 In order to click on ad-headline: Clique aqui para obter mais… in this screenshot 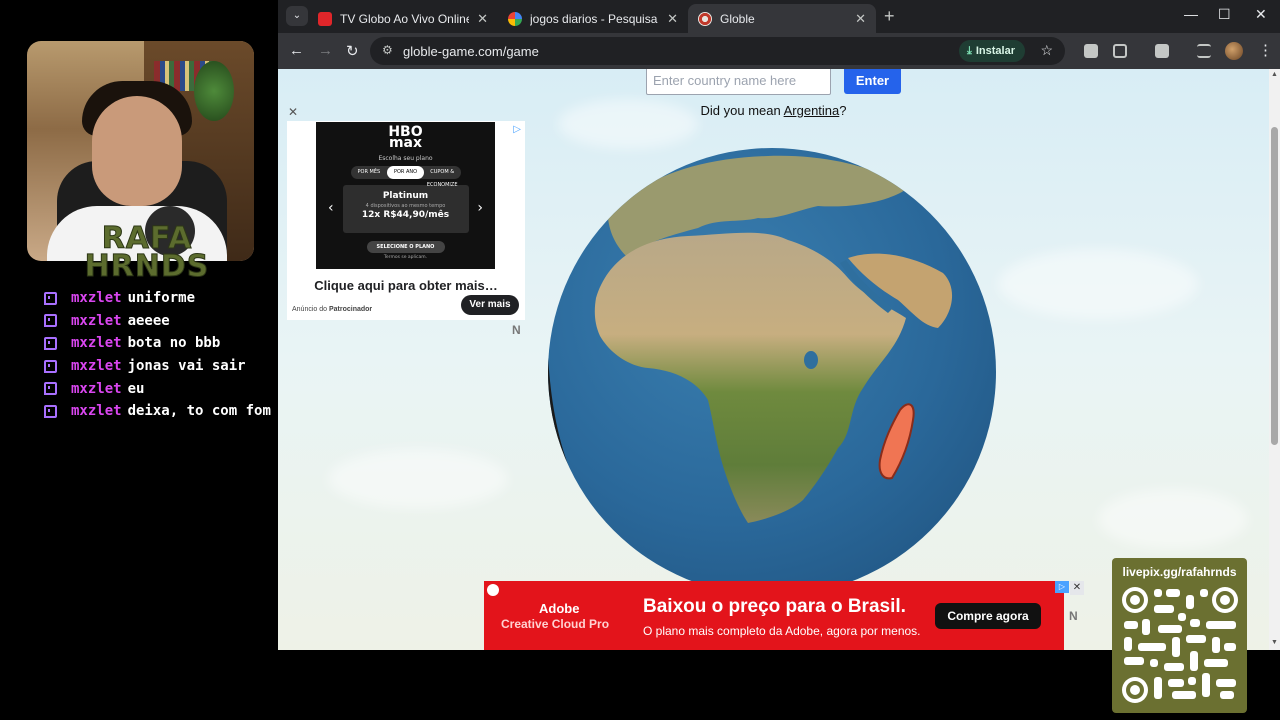, I will do `click(406, 285)`.